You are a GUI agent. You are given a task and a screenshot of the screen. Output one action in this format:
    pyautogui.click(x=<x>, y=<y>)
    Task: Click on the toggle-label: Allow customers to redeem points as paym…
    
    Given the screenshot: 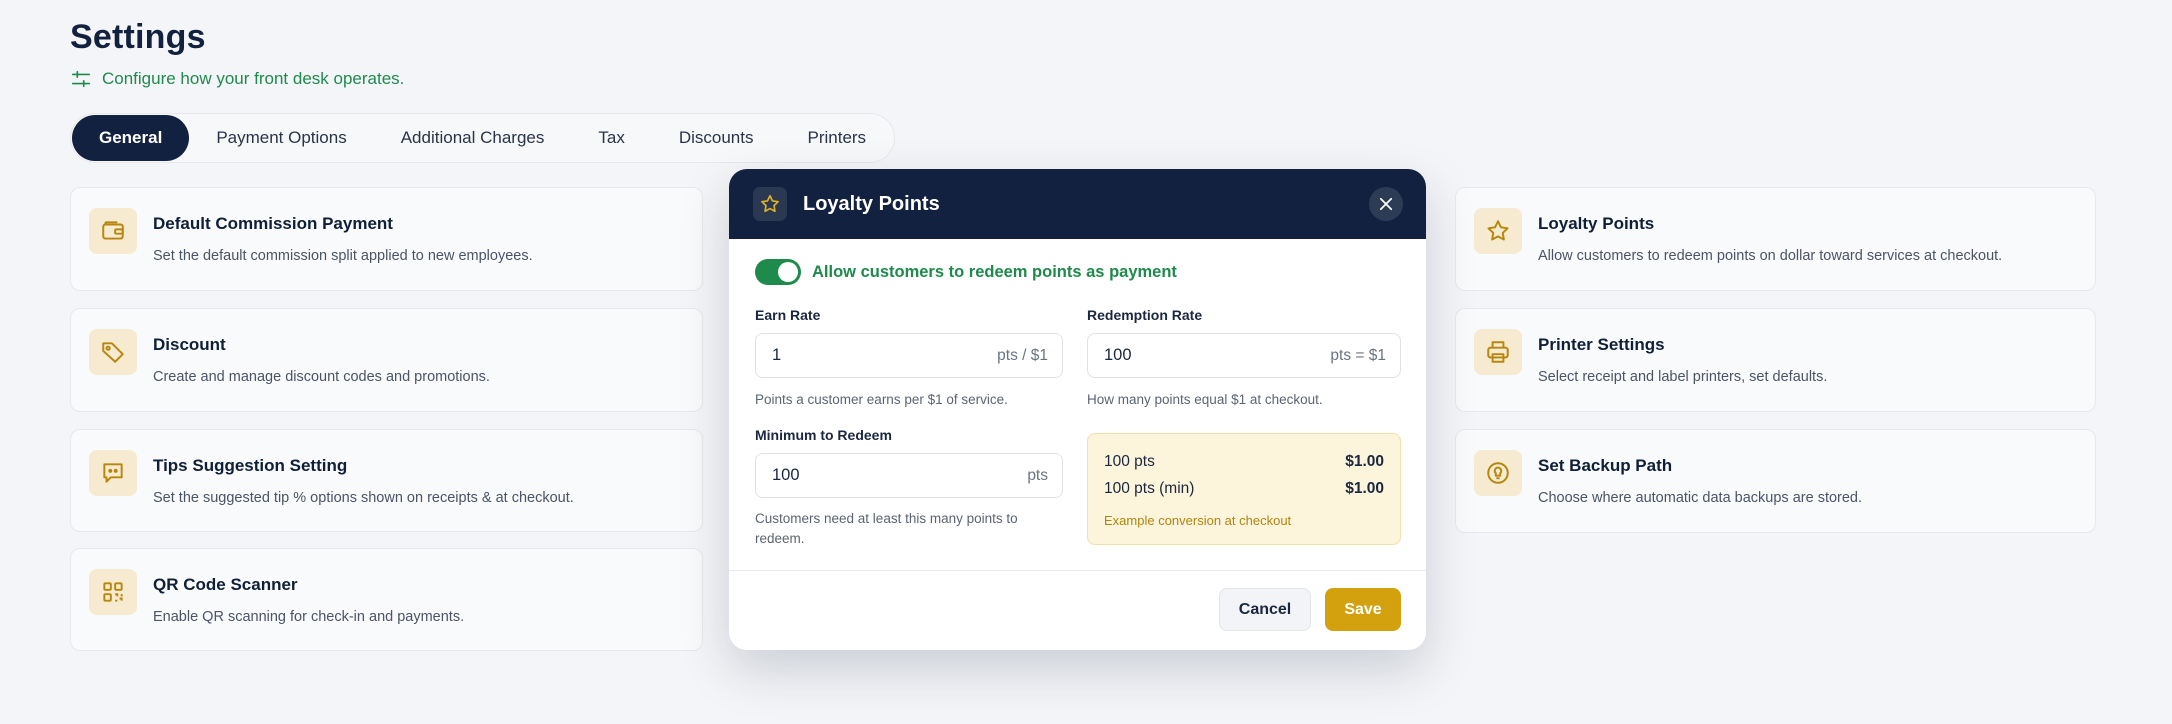 What is the action you would take?
    pyautogui.click(x=994, y=271)
    